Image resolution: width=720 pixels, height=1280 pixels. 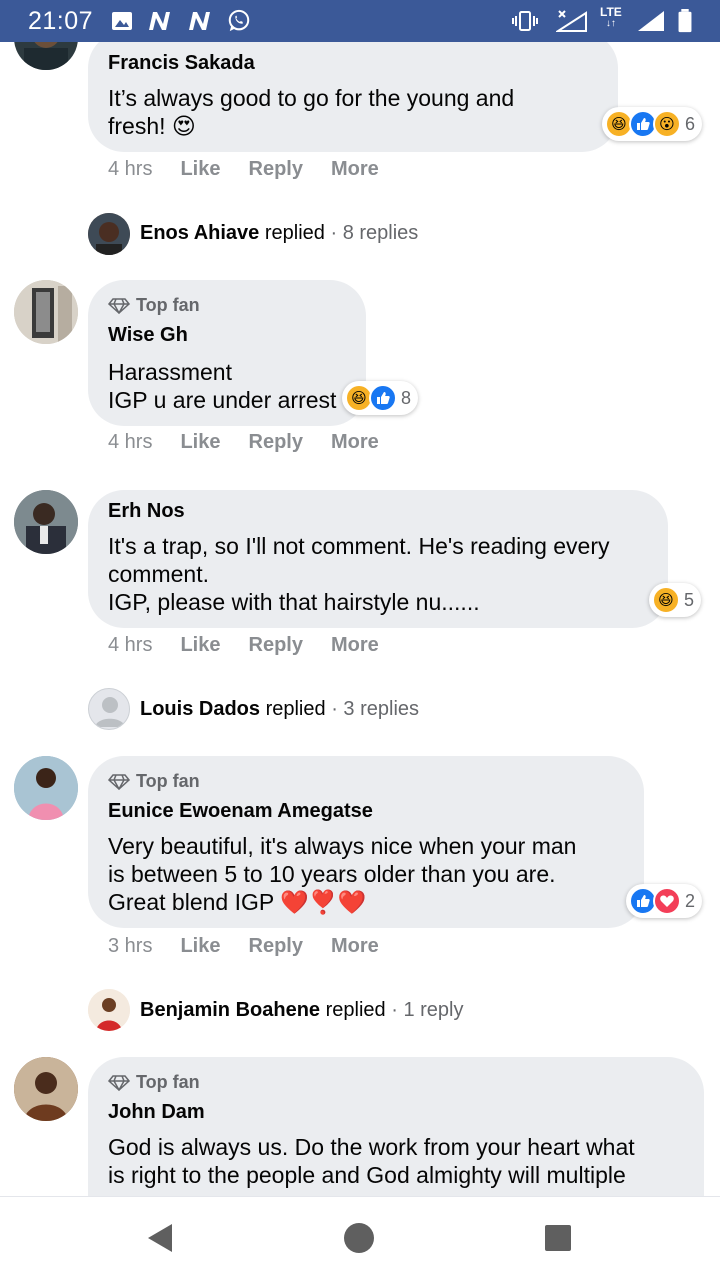 I want to click on reaction-summary: 2, so click(x=664, y=901).